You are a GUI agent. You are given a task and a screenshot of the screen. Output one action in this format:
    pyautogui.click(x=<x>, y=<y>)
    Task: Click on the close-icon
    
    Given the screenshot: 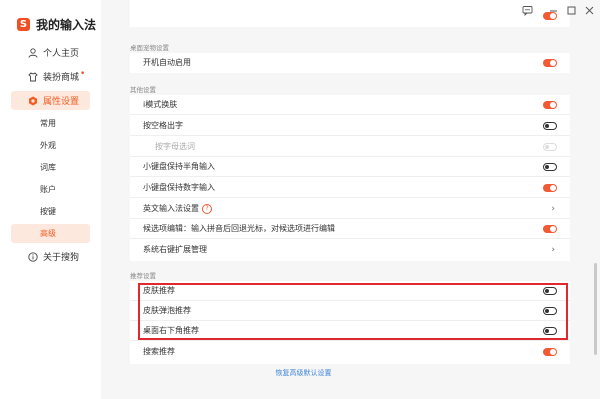 What is the action you would take?
    pyautogui.click(x=589, y=10)
    